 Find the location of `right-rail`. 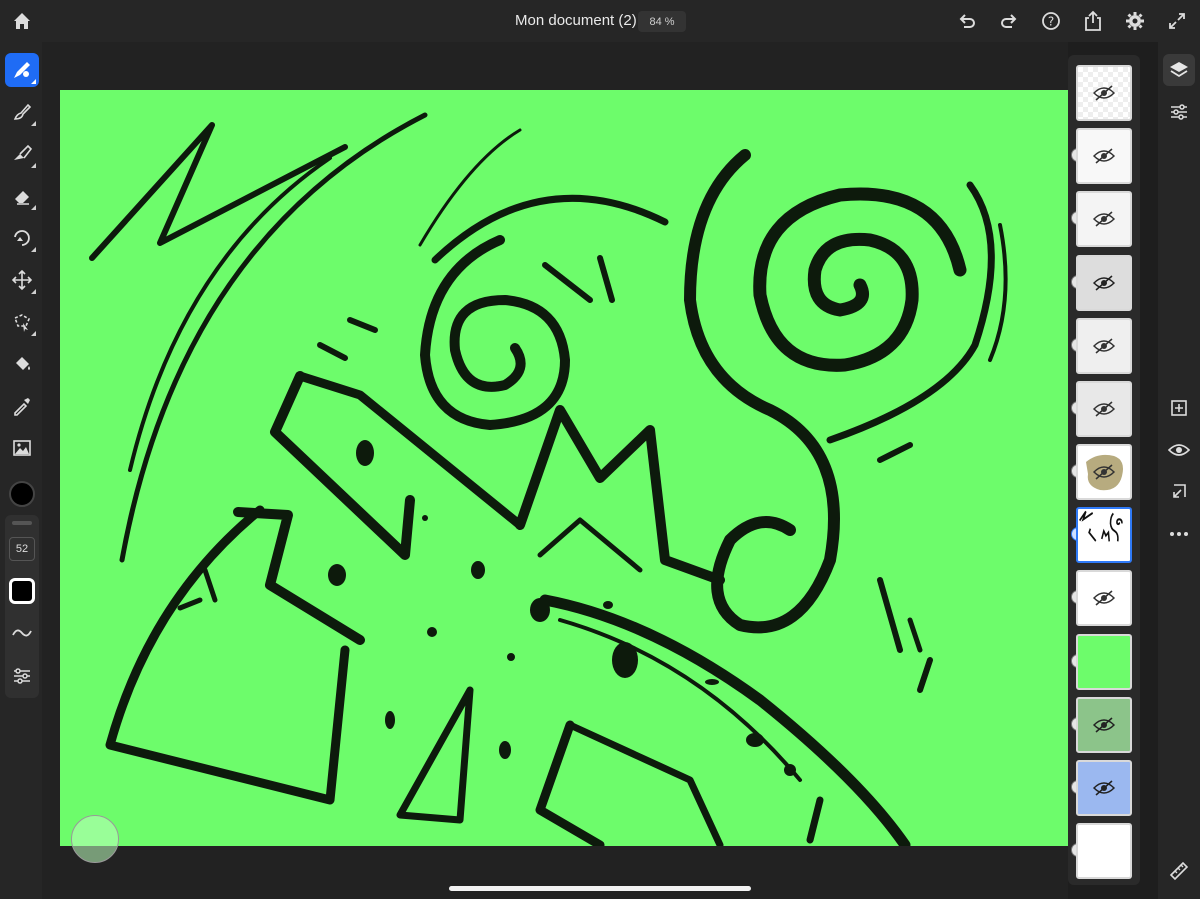

right-rail is located at coordinates (1179, 470).